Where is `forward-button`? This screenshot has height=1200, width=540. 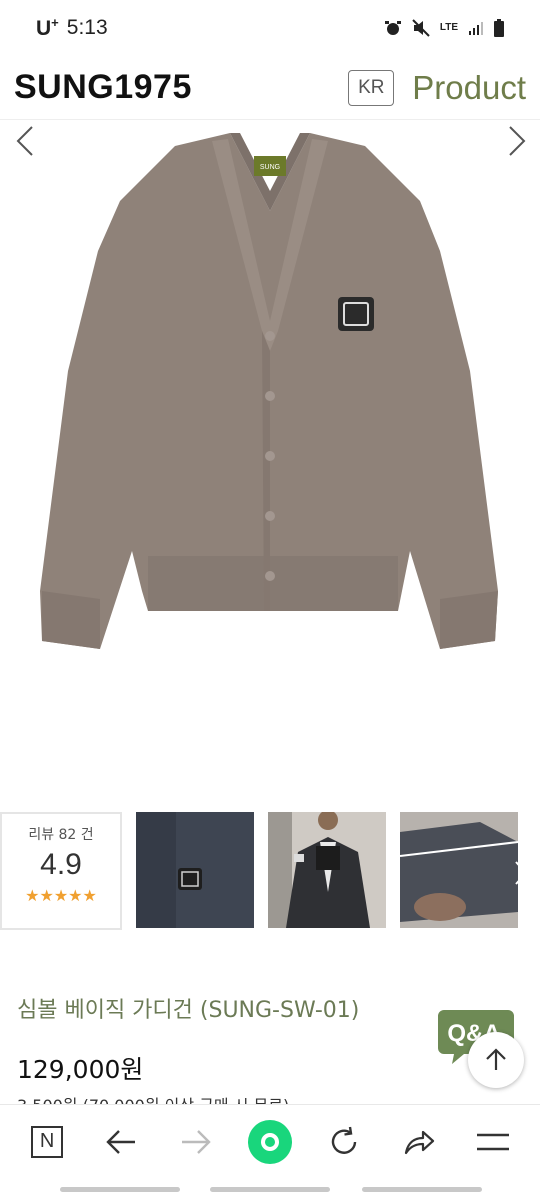
forward-button is located at coordinates (196, 1142).